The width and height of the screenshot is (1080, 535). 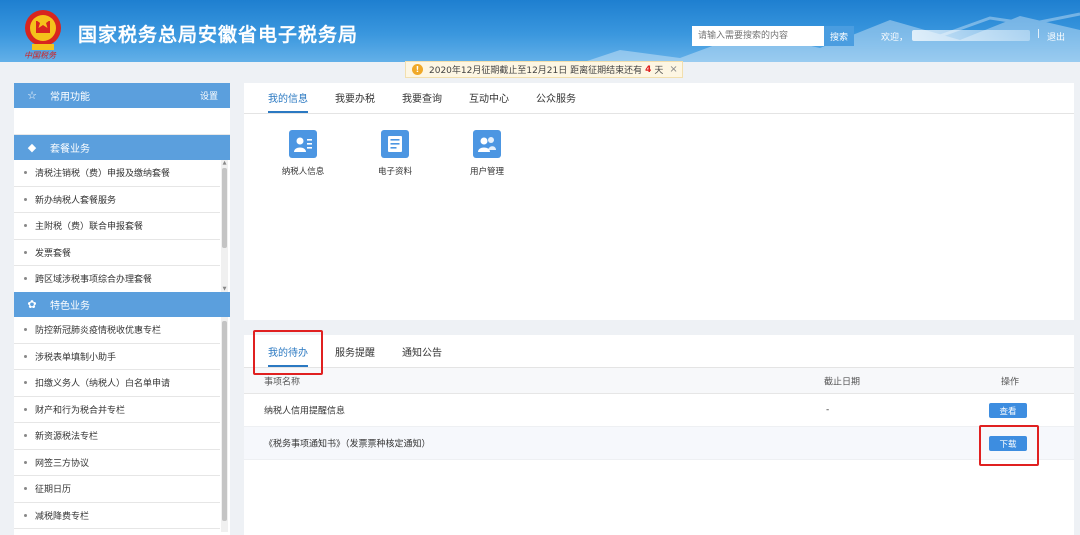 I want to click on common-functions-header: ☆ 常用功能 设置, so click(x=122, y=95).